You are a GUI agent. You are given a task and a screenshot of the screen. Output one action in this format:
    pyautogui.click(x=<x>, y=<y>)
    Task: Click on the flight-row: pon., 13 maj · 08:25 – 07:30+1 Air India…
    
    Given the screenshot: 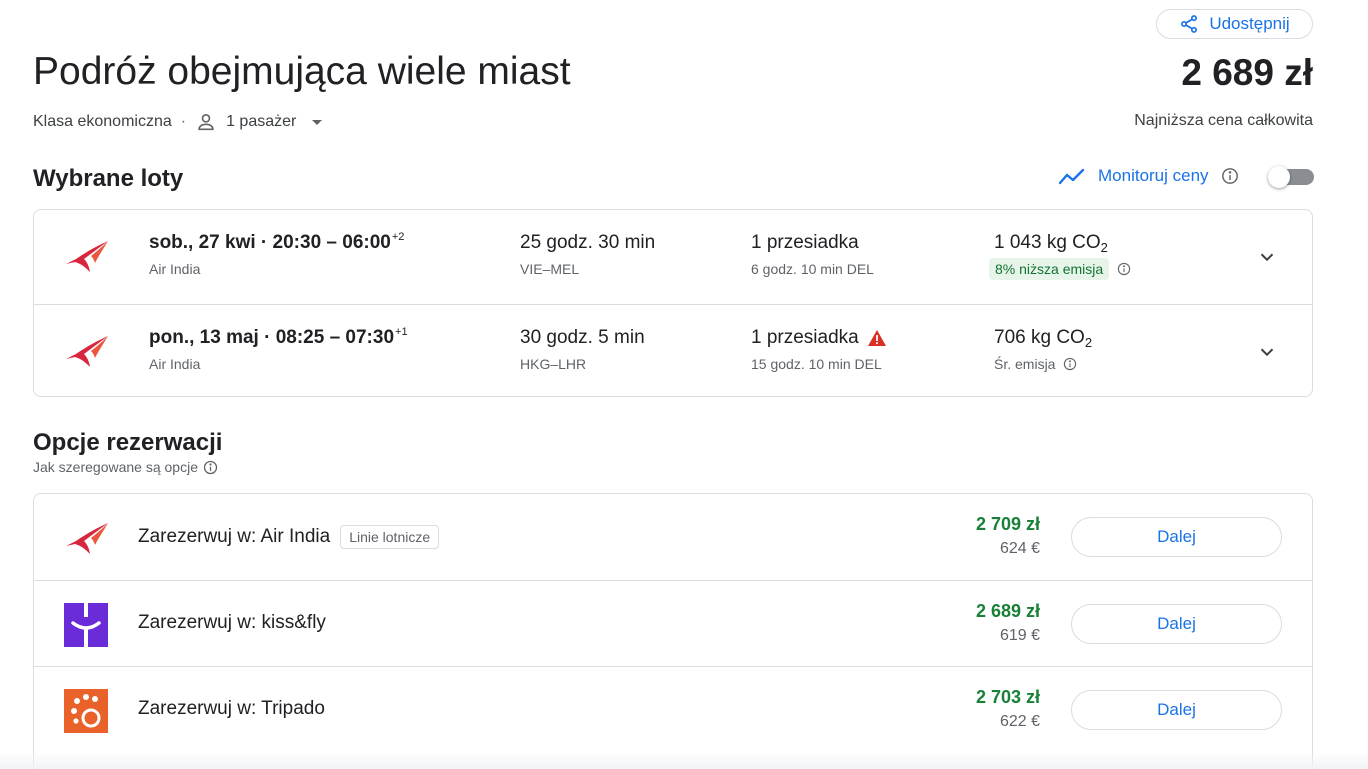 What is the action you would take?
    pyautogui.click(x=673, y=350)
    